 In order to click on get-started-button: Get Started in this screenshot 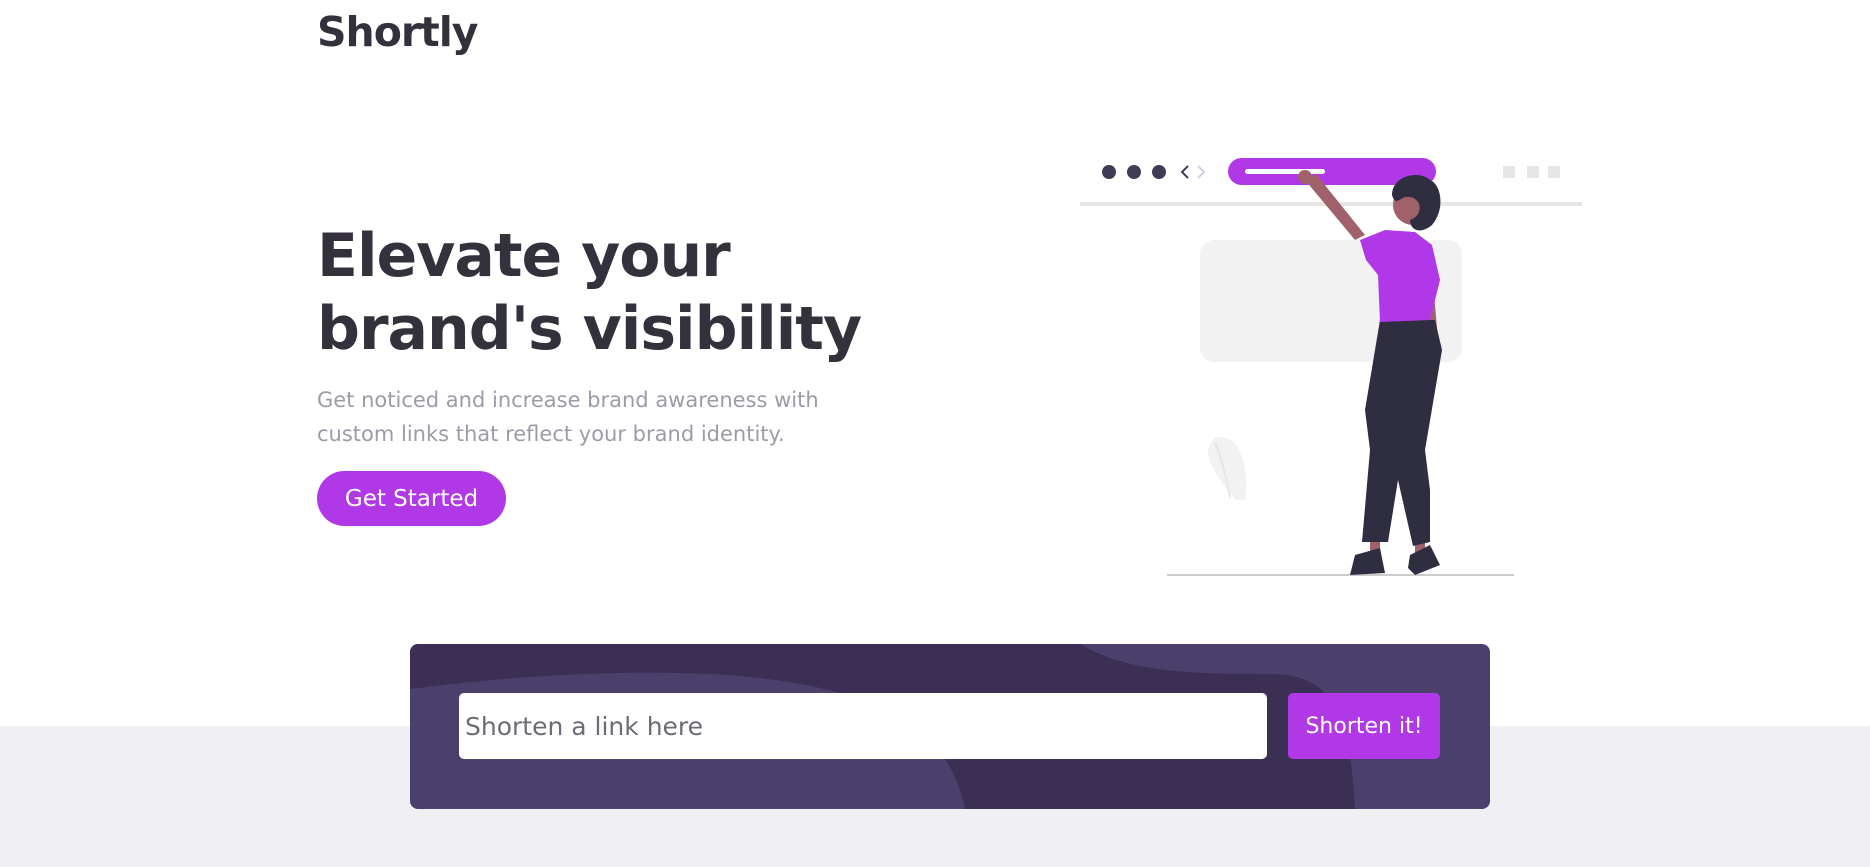, I will do `click(411, 498)`.